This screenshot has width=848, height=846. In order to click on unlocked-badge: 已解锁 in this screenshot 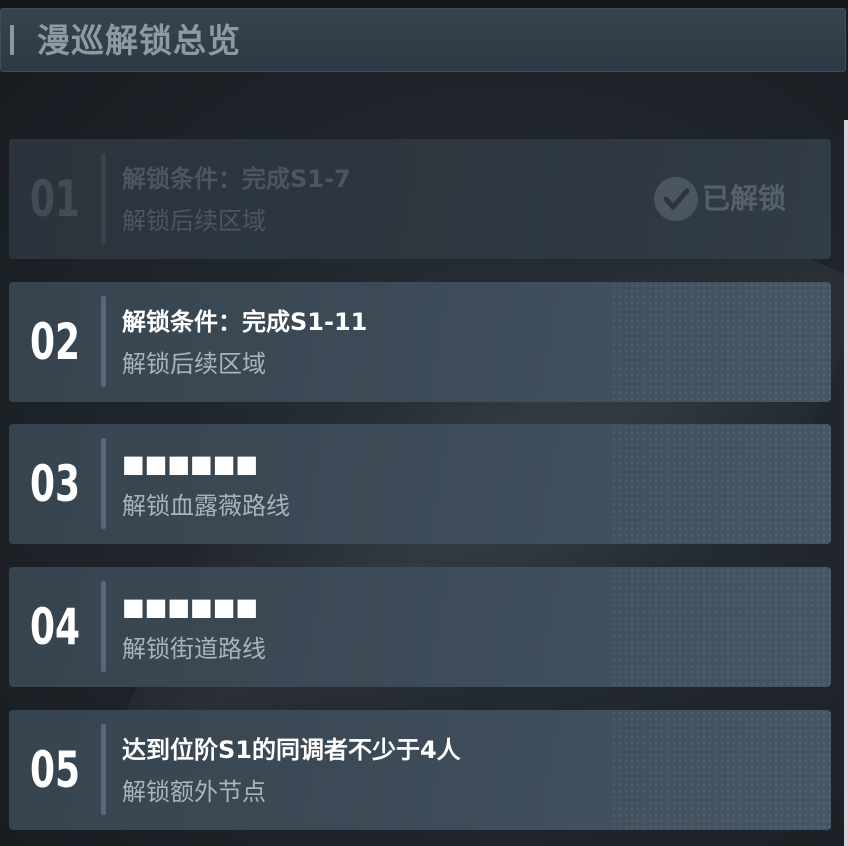, I will do `click(720, 199)`.